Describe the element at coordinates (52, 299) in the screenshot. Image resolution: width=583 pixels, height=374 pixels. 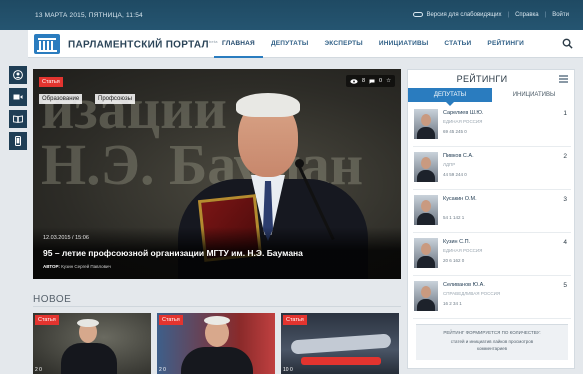
I see `new-section-title: НОВОЕ` at that location.